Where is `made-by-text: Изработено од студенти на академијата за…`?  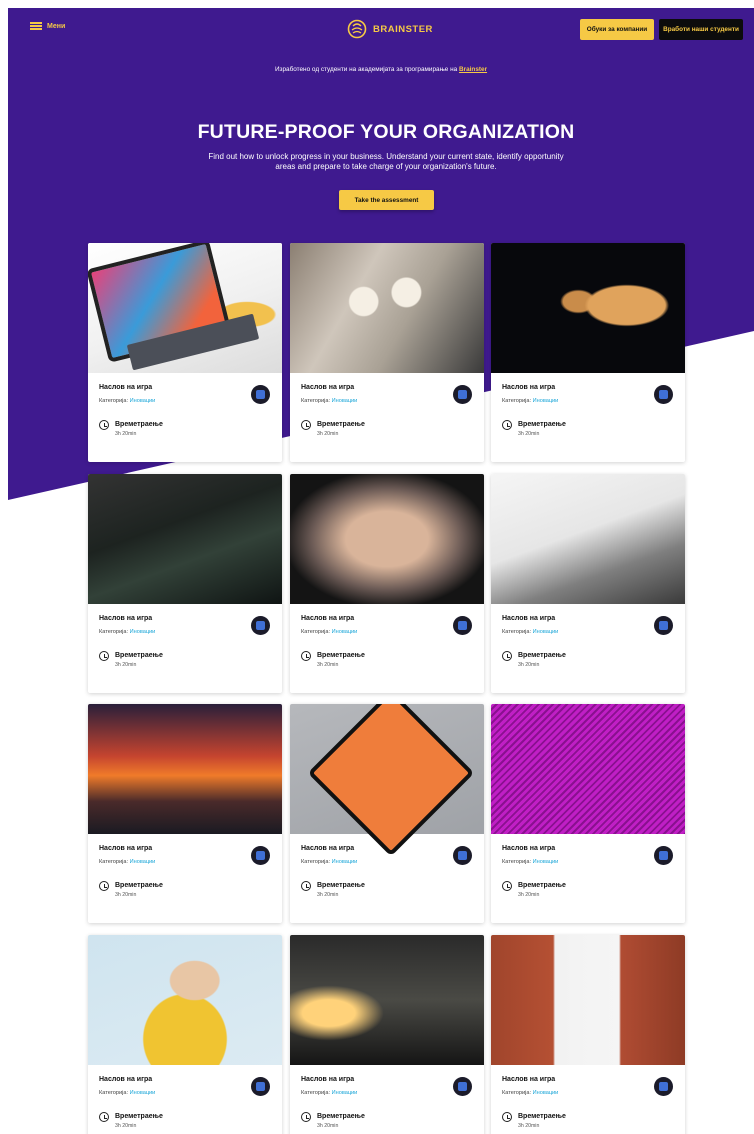
made-by-text: Изработено од студенти на академијата за… is located at coordinates (366, 69).